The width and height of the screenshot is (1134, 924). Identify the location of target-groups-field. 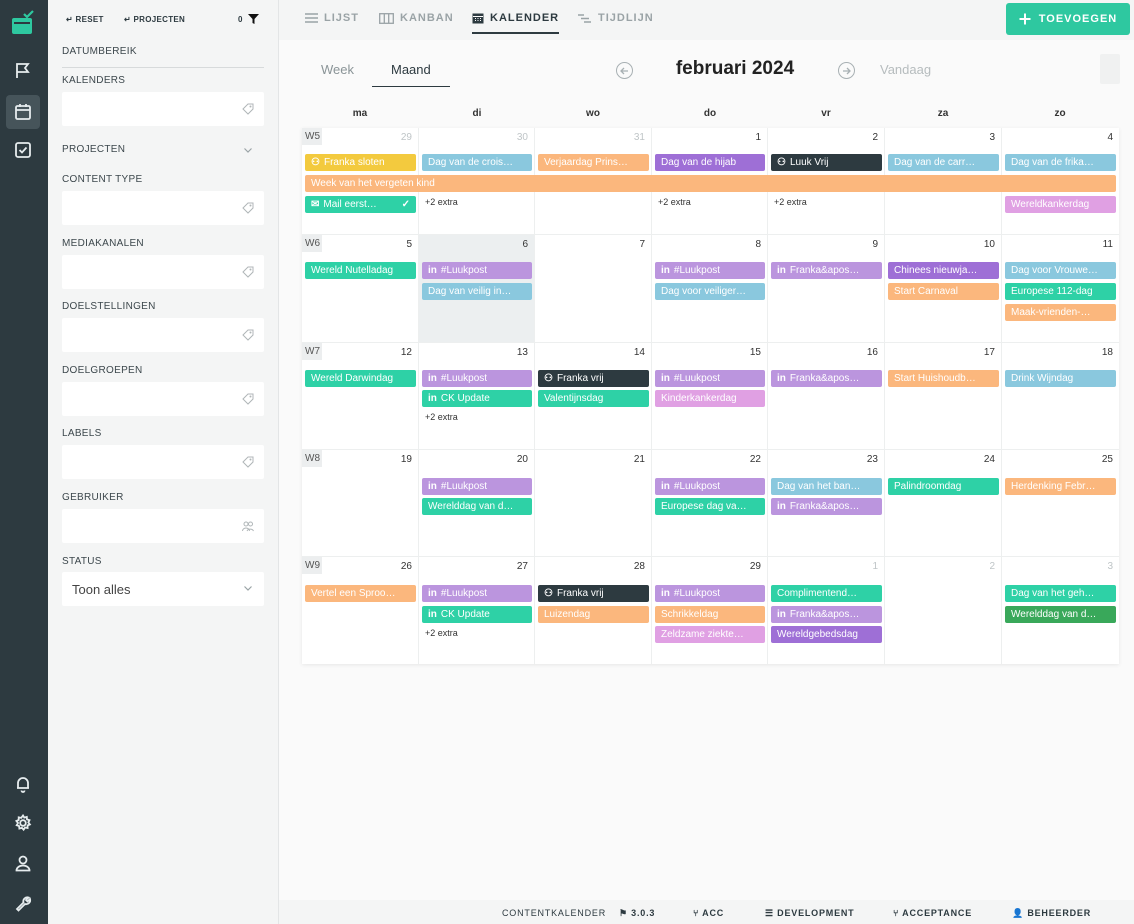
(163, 399).